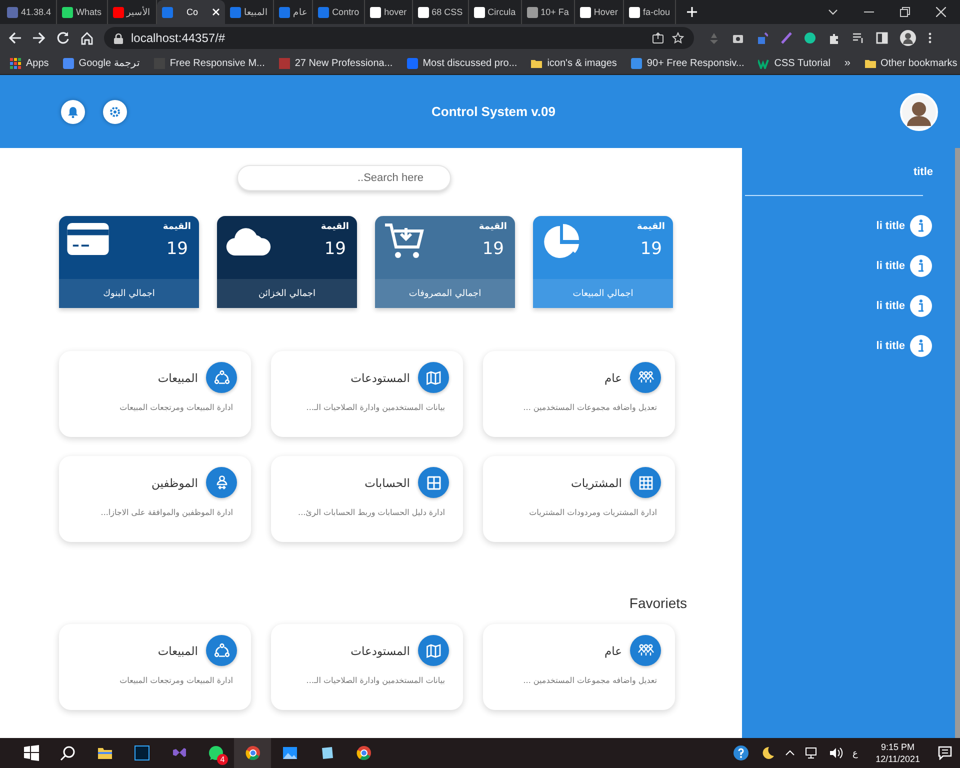 The height and width of the screenshot is (768, 960). What do you see at coordinates (869, 12) in the screenshot?
I see `minimize-icon` at bounding box center [869, 12].